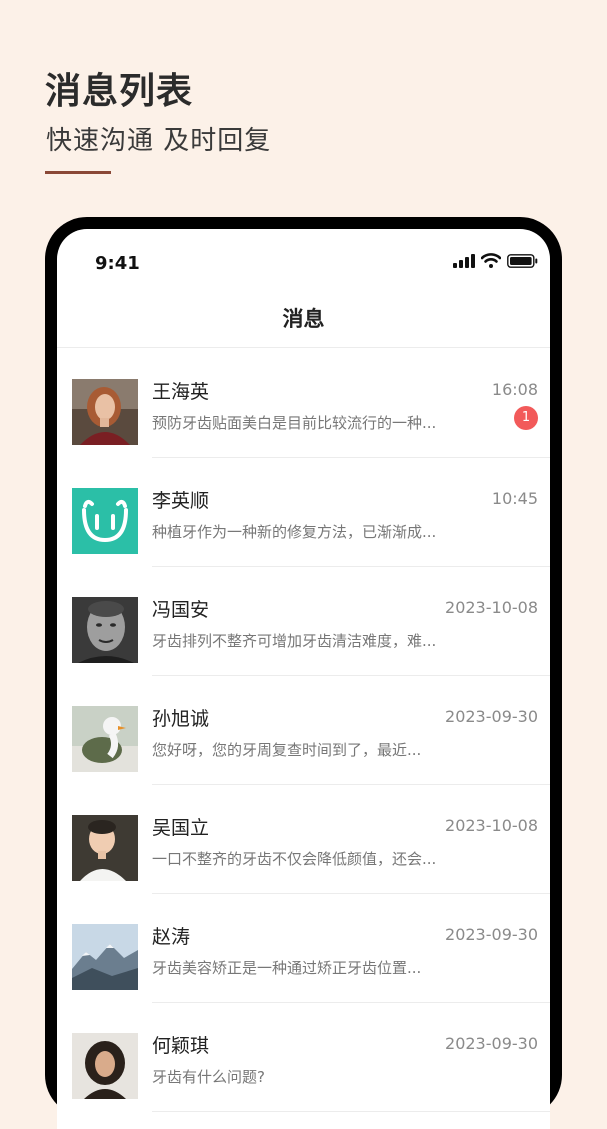  What do you see at coordinates (159, 141) in the screenshot?
I see `hero-subtitle: 快速沟通 及时回复` at bounding box center [159, 141].